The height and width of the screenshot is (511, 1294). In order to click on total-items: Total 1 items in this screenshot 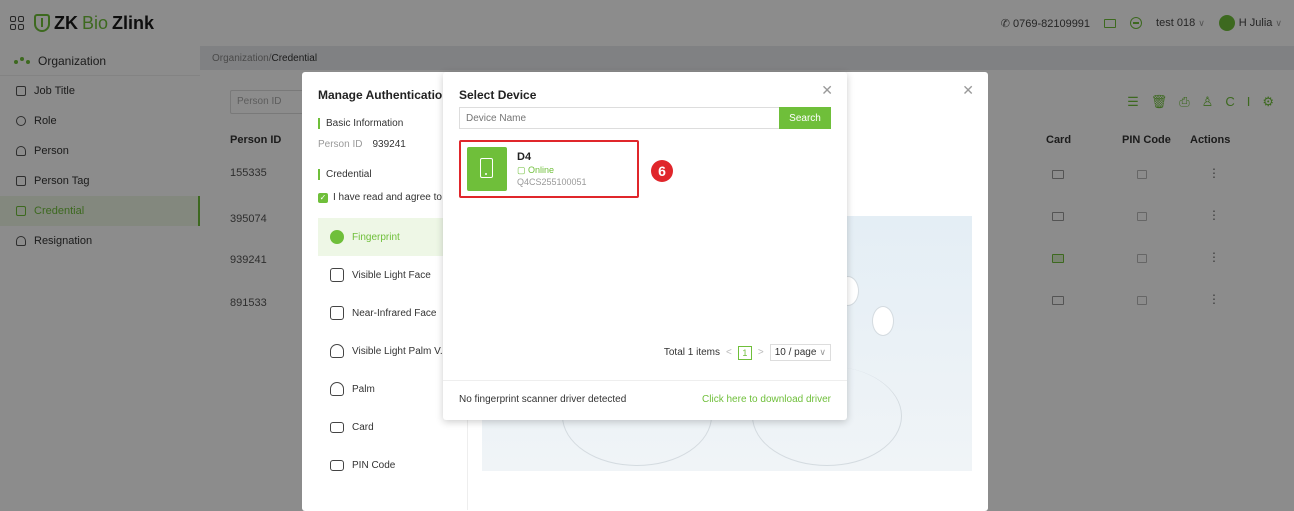, I will do `click(691, 352)`.